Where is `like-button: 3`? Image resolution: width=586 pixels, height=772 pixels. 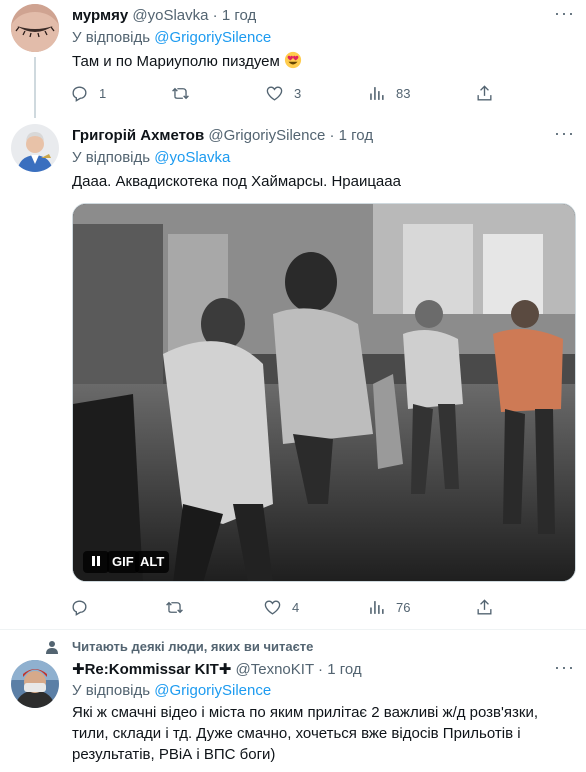 like-button: 3 is located at coordinates (283, 93).